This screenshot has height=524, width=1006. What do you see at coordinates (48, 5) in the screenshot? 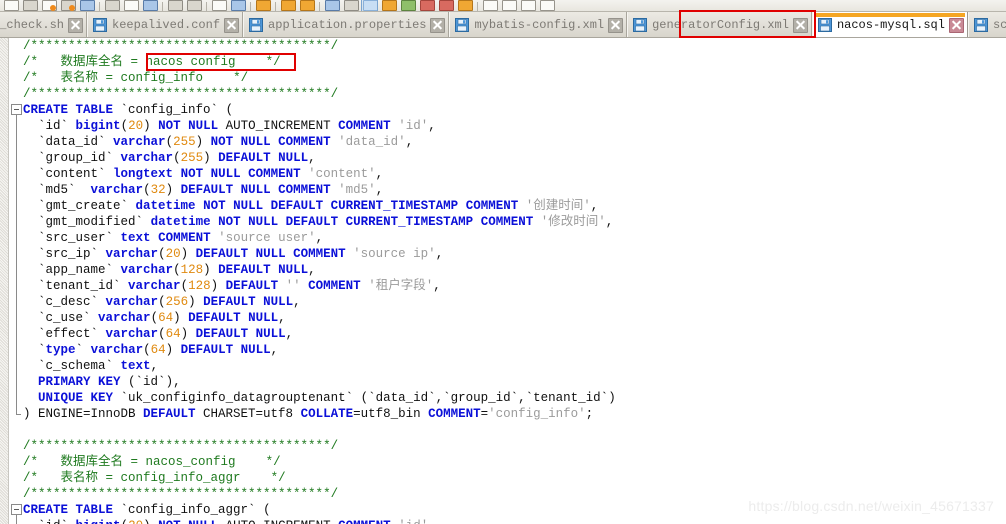
I see `save-file-button` at bounding box center [48, 5].